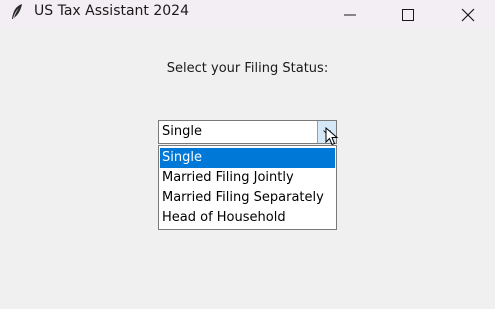 This screenshot has width=495, height=309. I want to click on close-button, so click(468, 14).